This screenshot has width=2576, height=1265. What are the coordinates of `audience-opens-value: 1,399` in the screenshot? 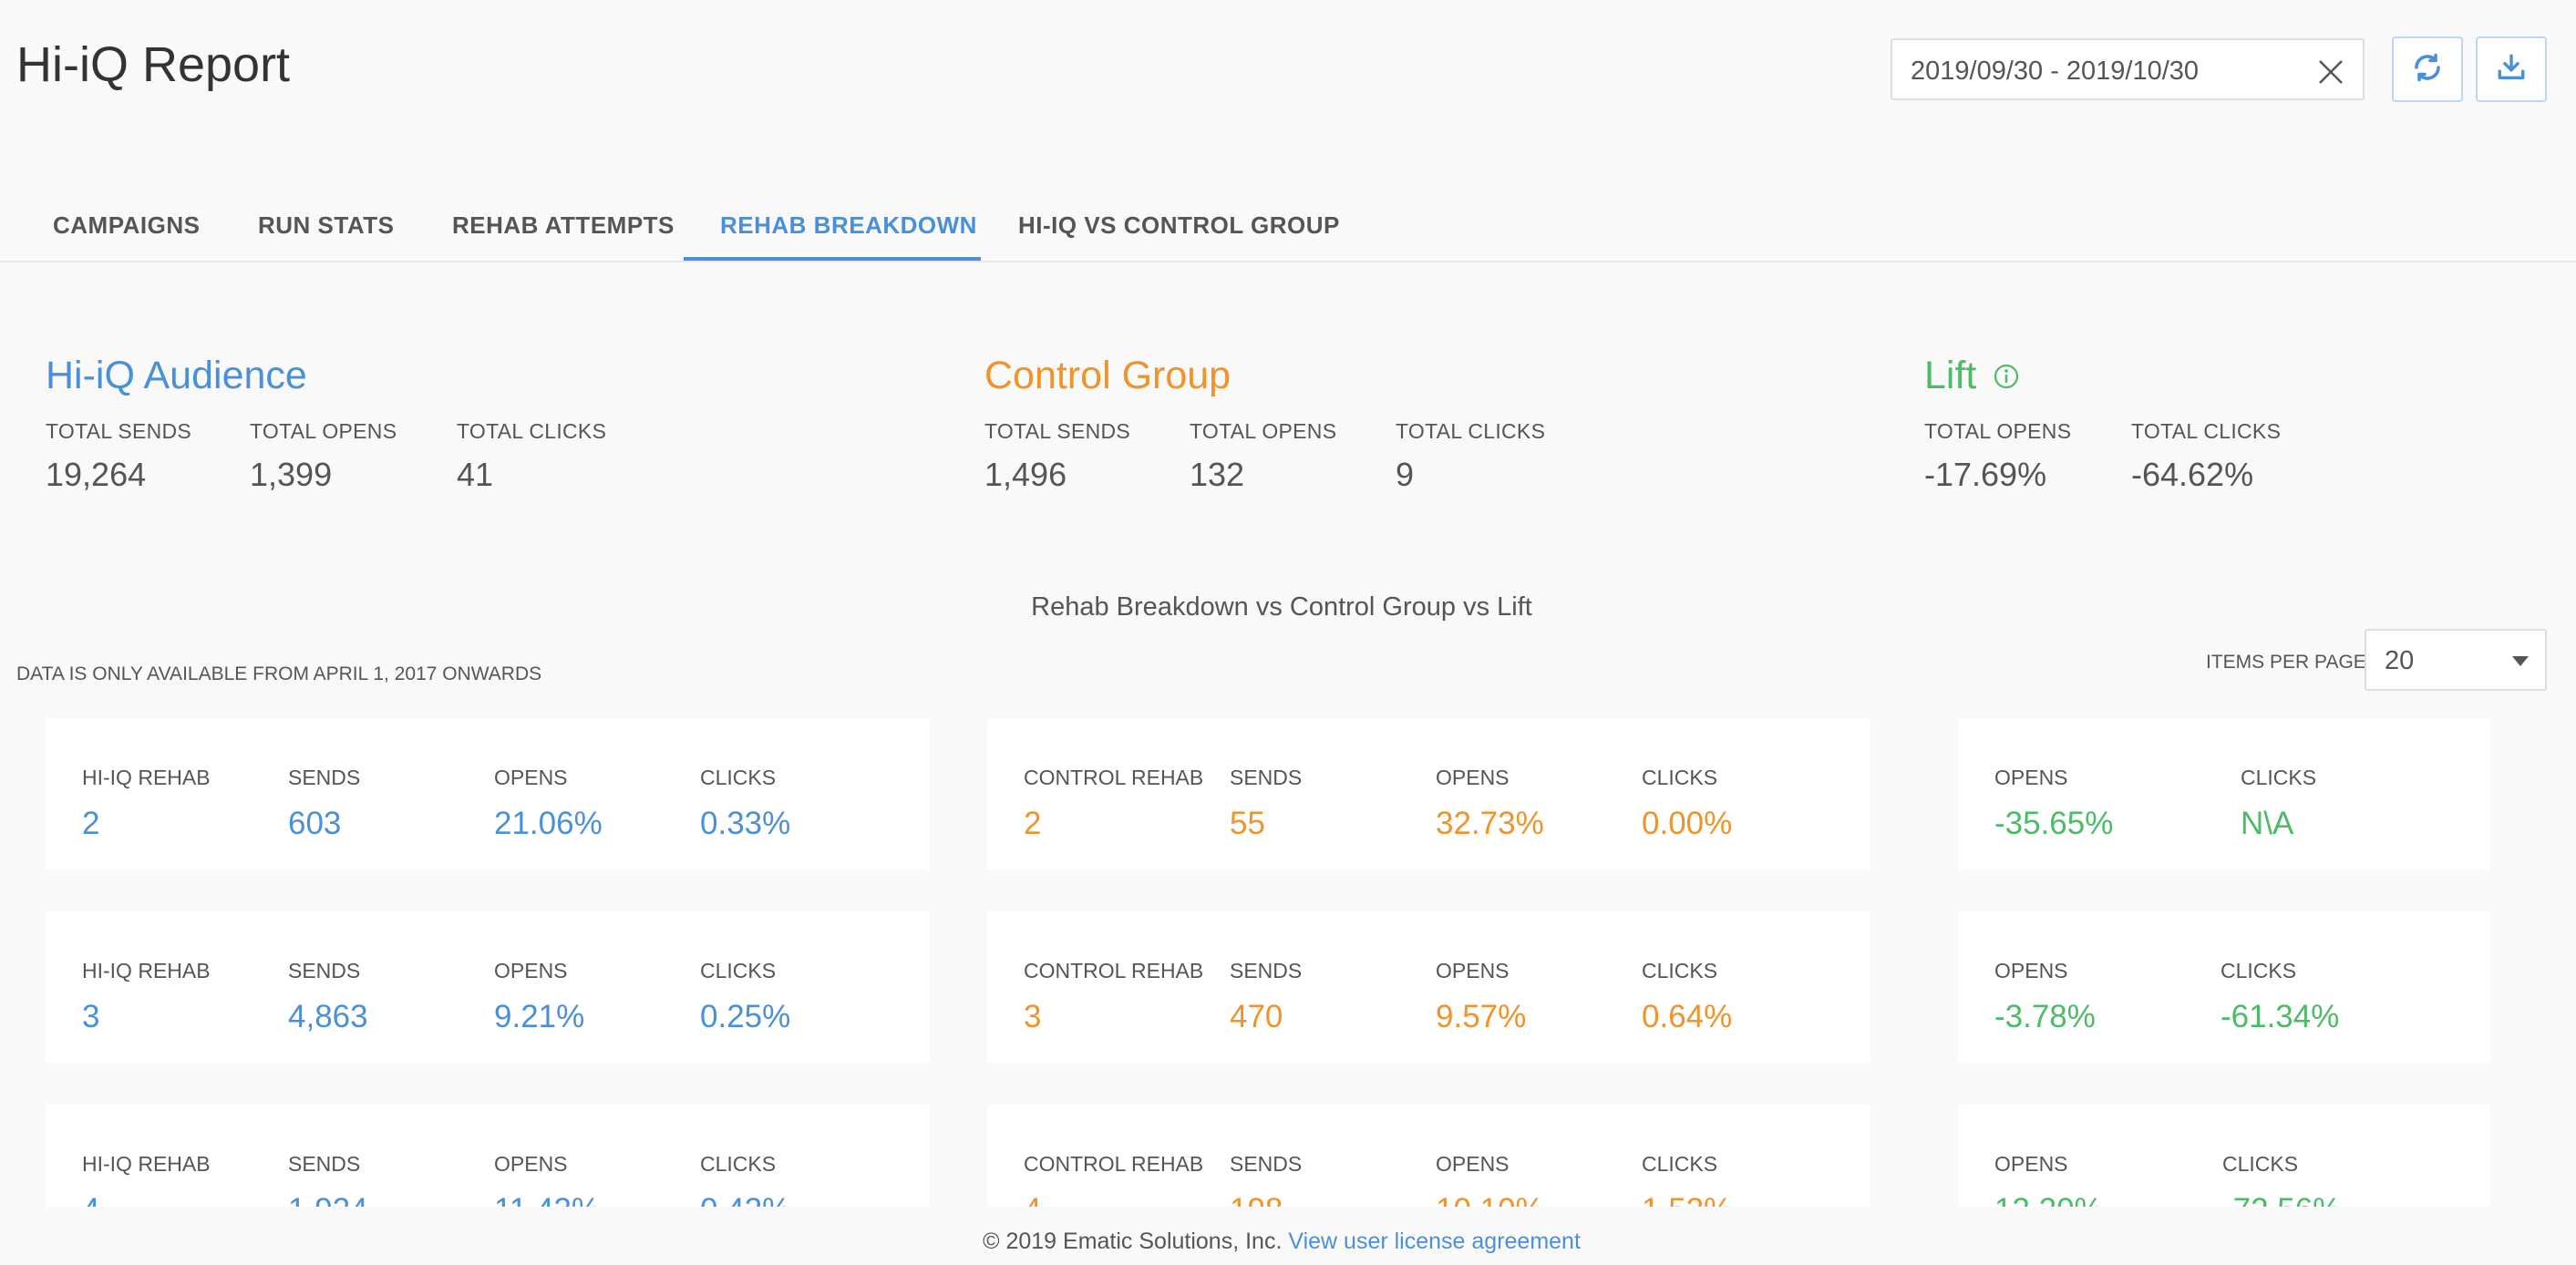 It's located at (291, 475).